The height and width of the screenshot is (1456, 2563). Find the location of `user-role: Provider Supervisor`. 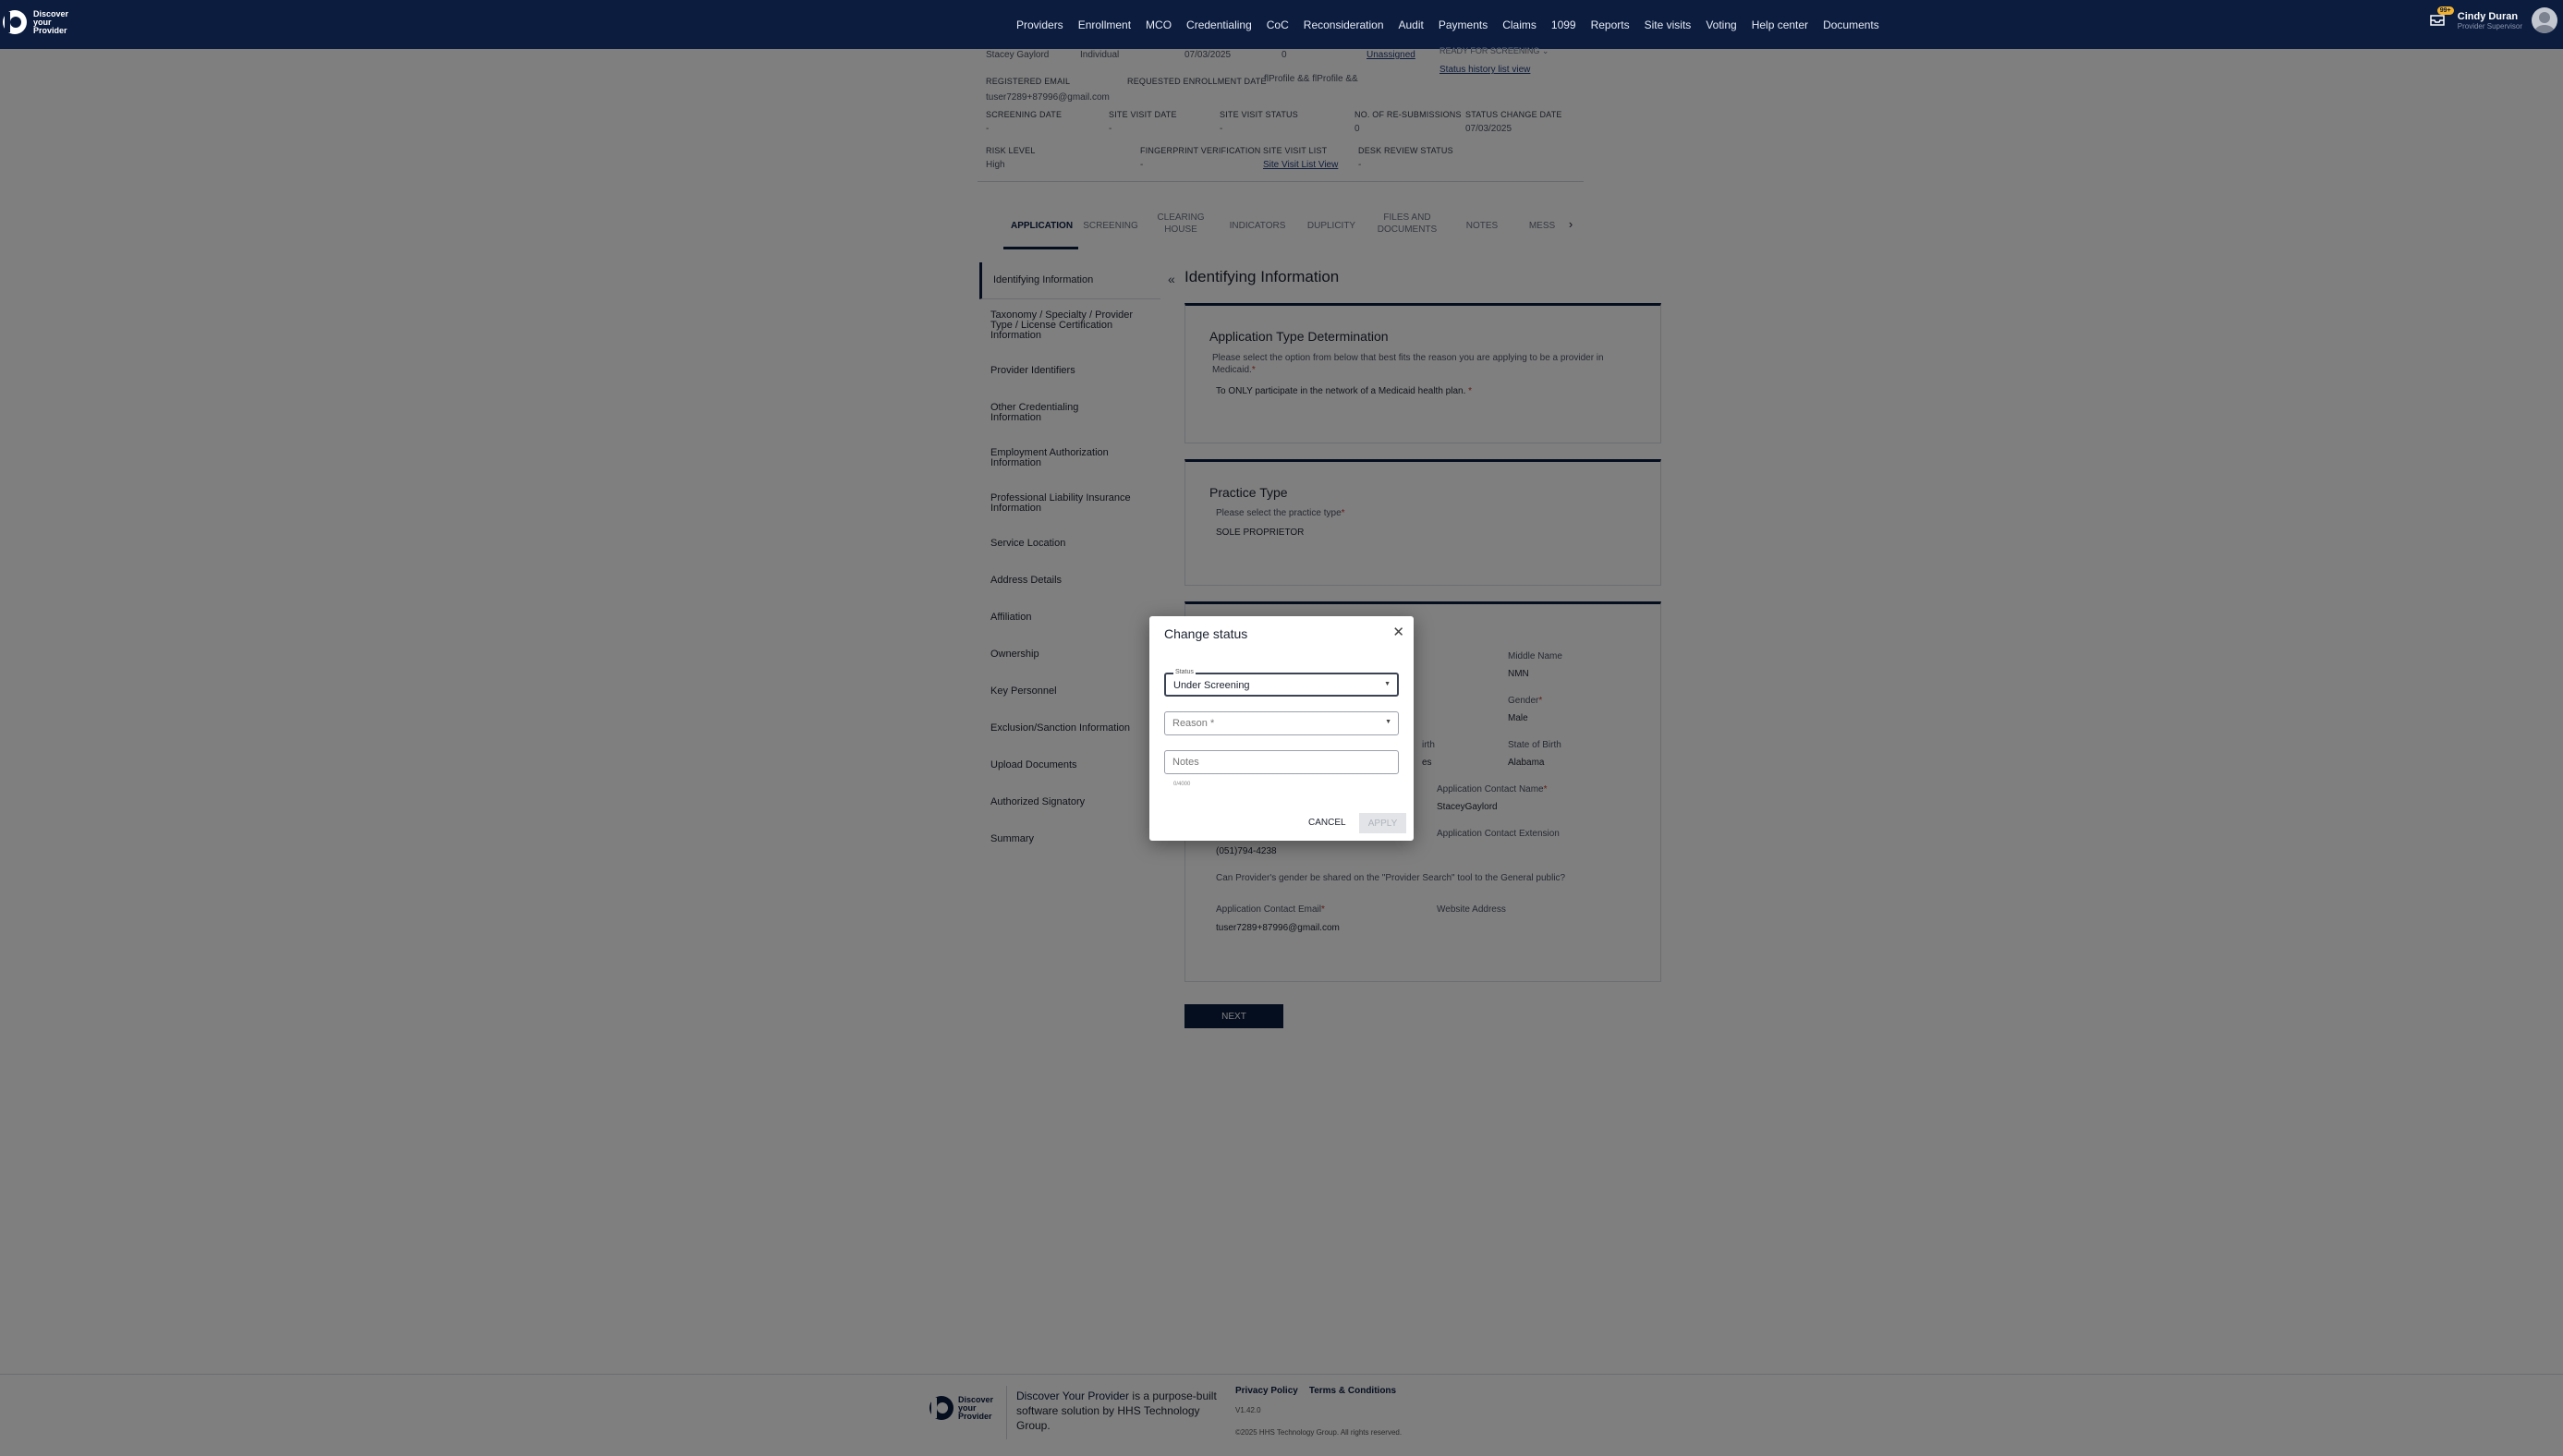

user-role: Provider Supervisor is located at coordinates (2489, 25).